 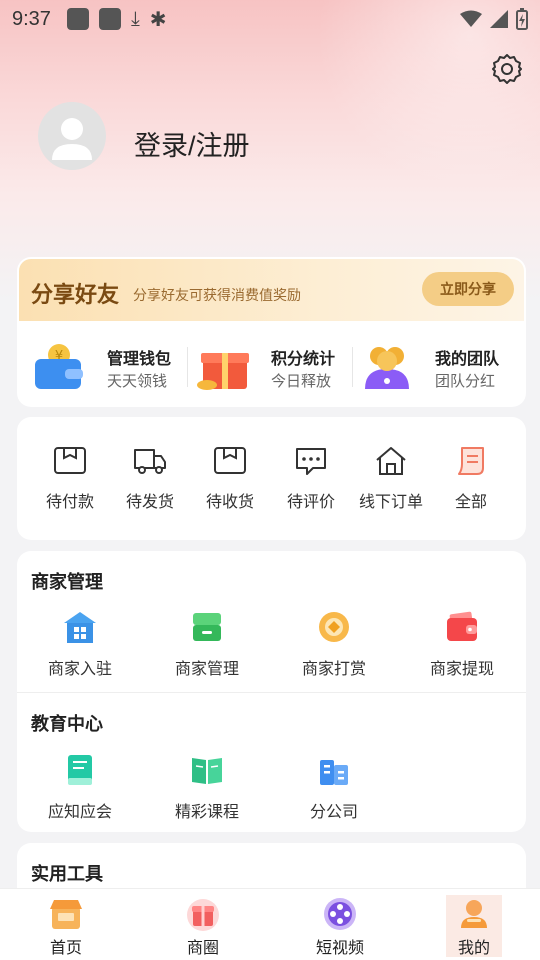 What do you see at coordinates (67, 582) in the screenshot?
I see `section-title-merchant: 商家管理` at bounding box center [67, 582].